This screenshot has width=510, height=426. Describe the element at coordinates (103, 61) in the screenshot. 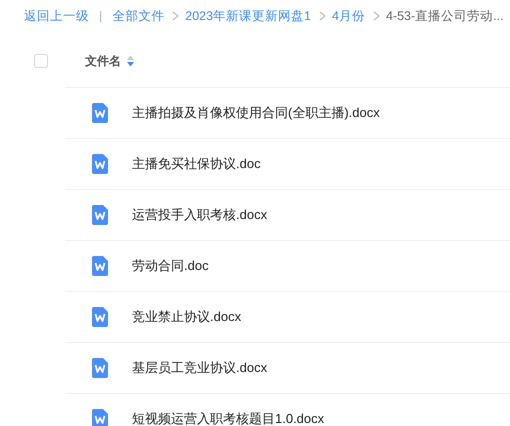

I see `column-header: 文件名` at that location.